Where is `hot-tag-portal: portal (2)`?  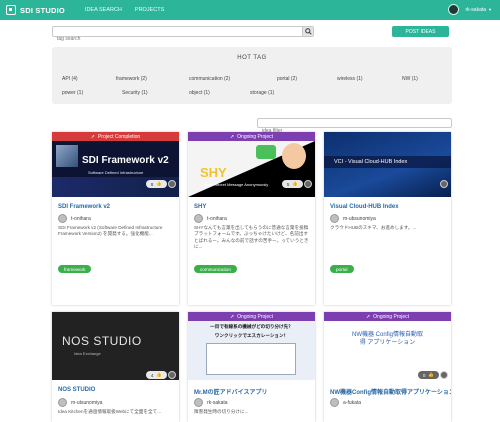
hot-tag-portal: portal (2) is located at coordinates (287, 79).